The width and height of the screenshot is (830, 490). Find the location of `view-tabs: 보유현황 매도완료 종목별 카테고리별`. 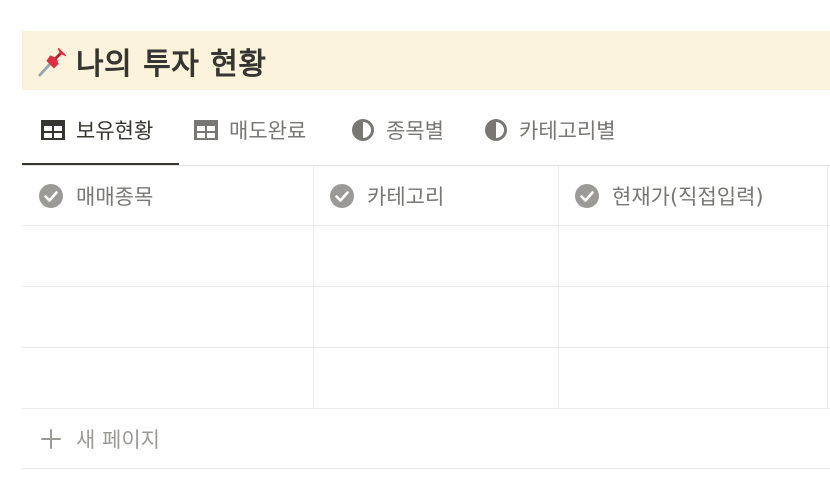

view-tabs: 보유현황 매도완료 종목별 카테고리별 is located at coordinates (426, 138).